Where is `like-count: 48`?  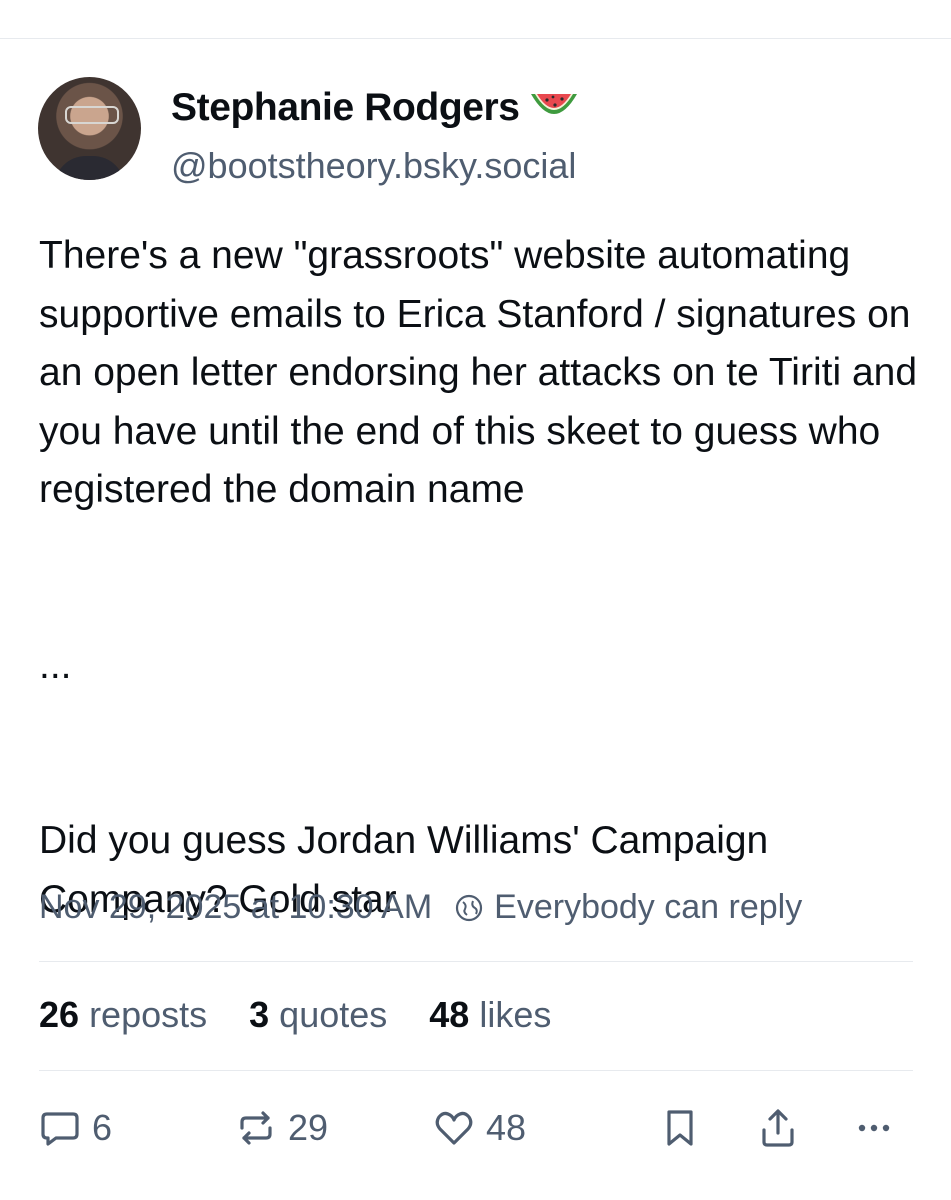
like-count: 48 is located at coordinates (506, 1127).